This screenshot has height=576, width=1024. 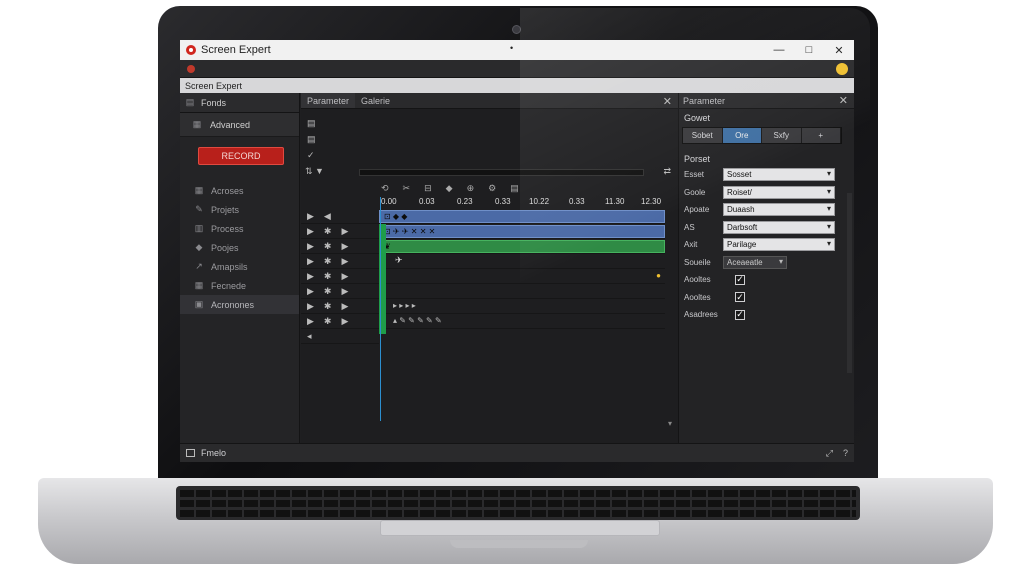 What do you see at coordinates (821, 135) in the screenshot?
I see `segment-option: +` at bounding box center [821, 135].